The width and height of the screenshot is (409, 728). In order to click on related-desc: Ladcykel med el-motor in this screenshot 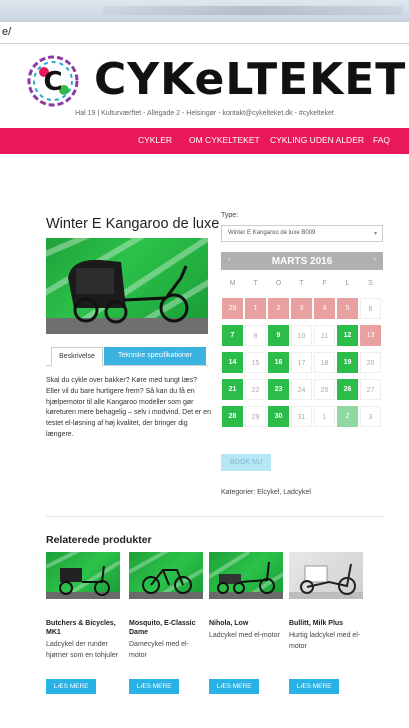, I will do `click(244, 635)`.